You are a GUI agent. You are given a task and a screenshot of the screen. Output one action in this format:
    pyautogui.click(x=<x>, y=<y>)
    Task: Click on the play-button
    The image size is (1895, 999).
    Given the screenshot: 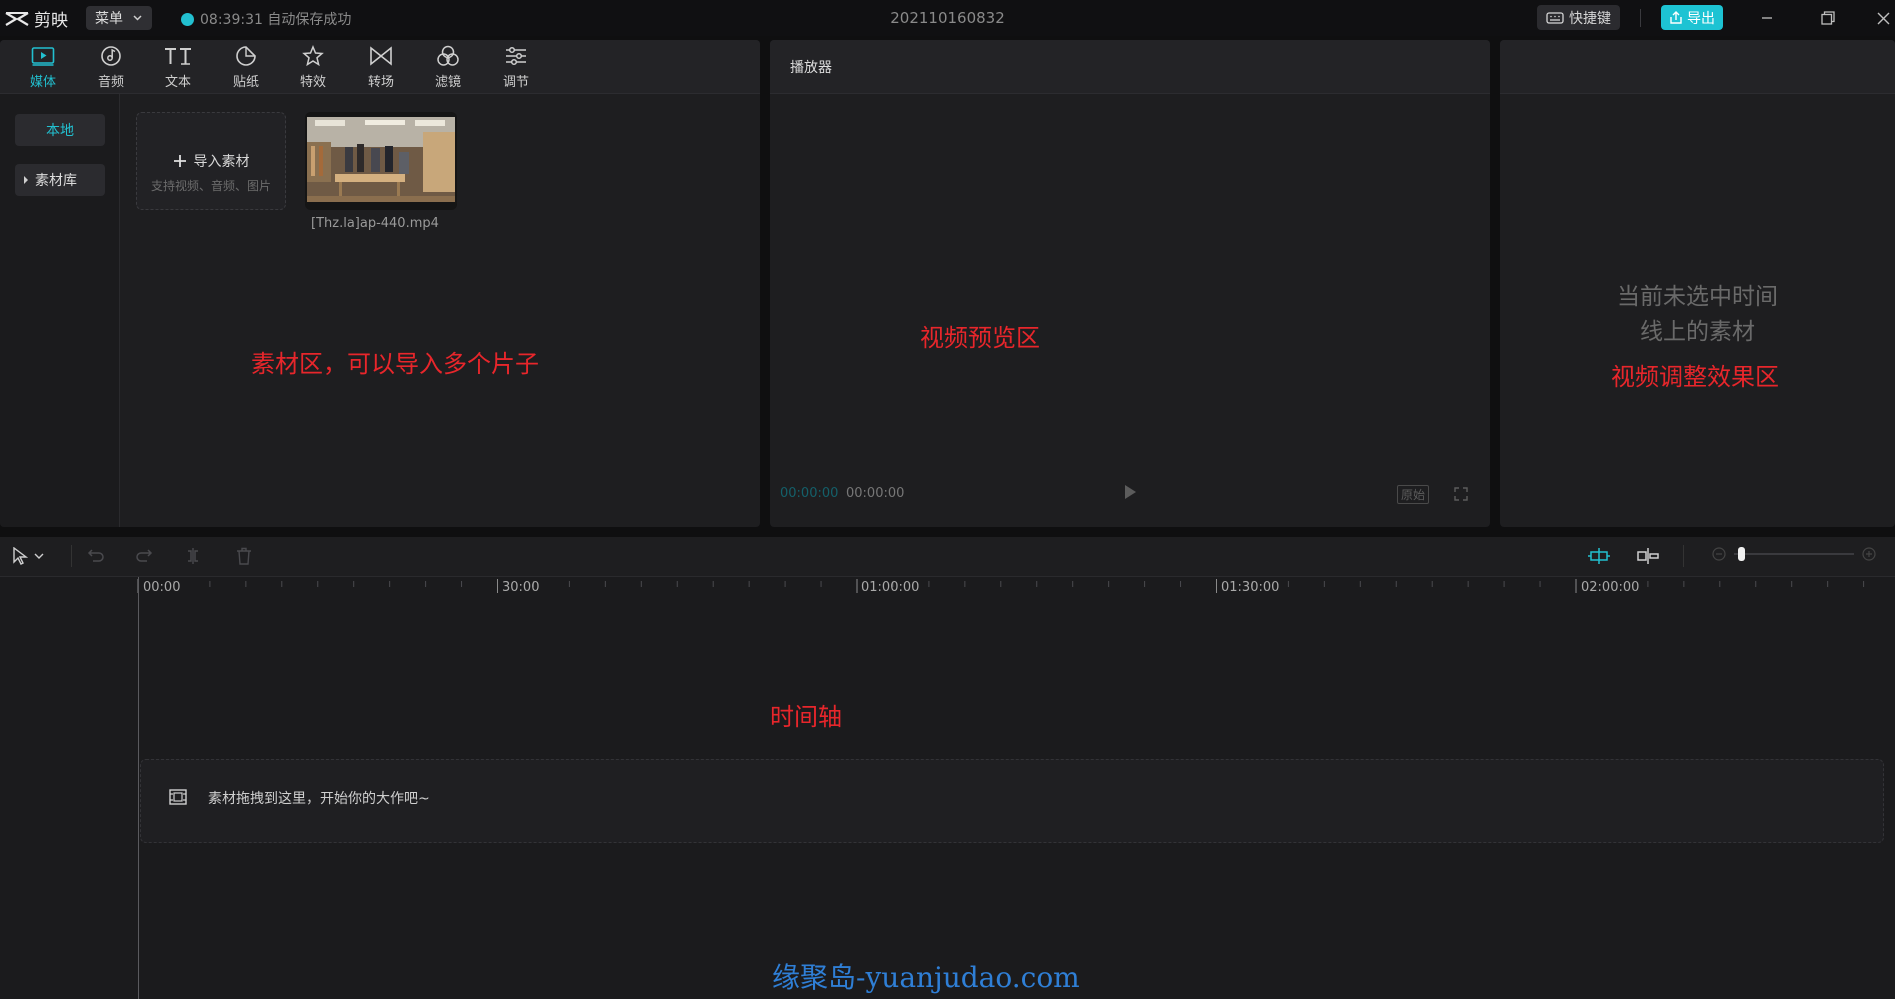 What is the action you would take?
    pyautogui.click(x=1130, y=494)
    